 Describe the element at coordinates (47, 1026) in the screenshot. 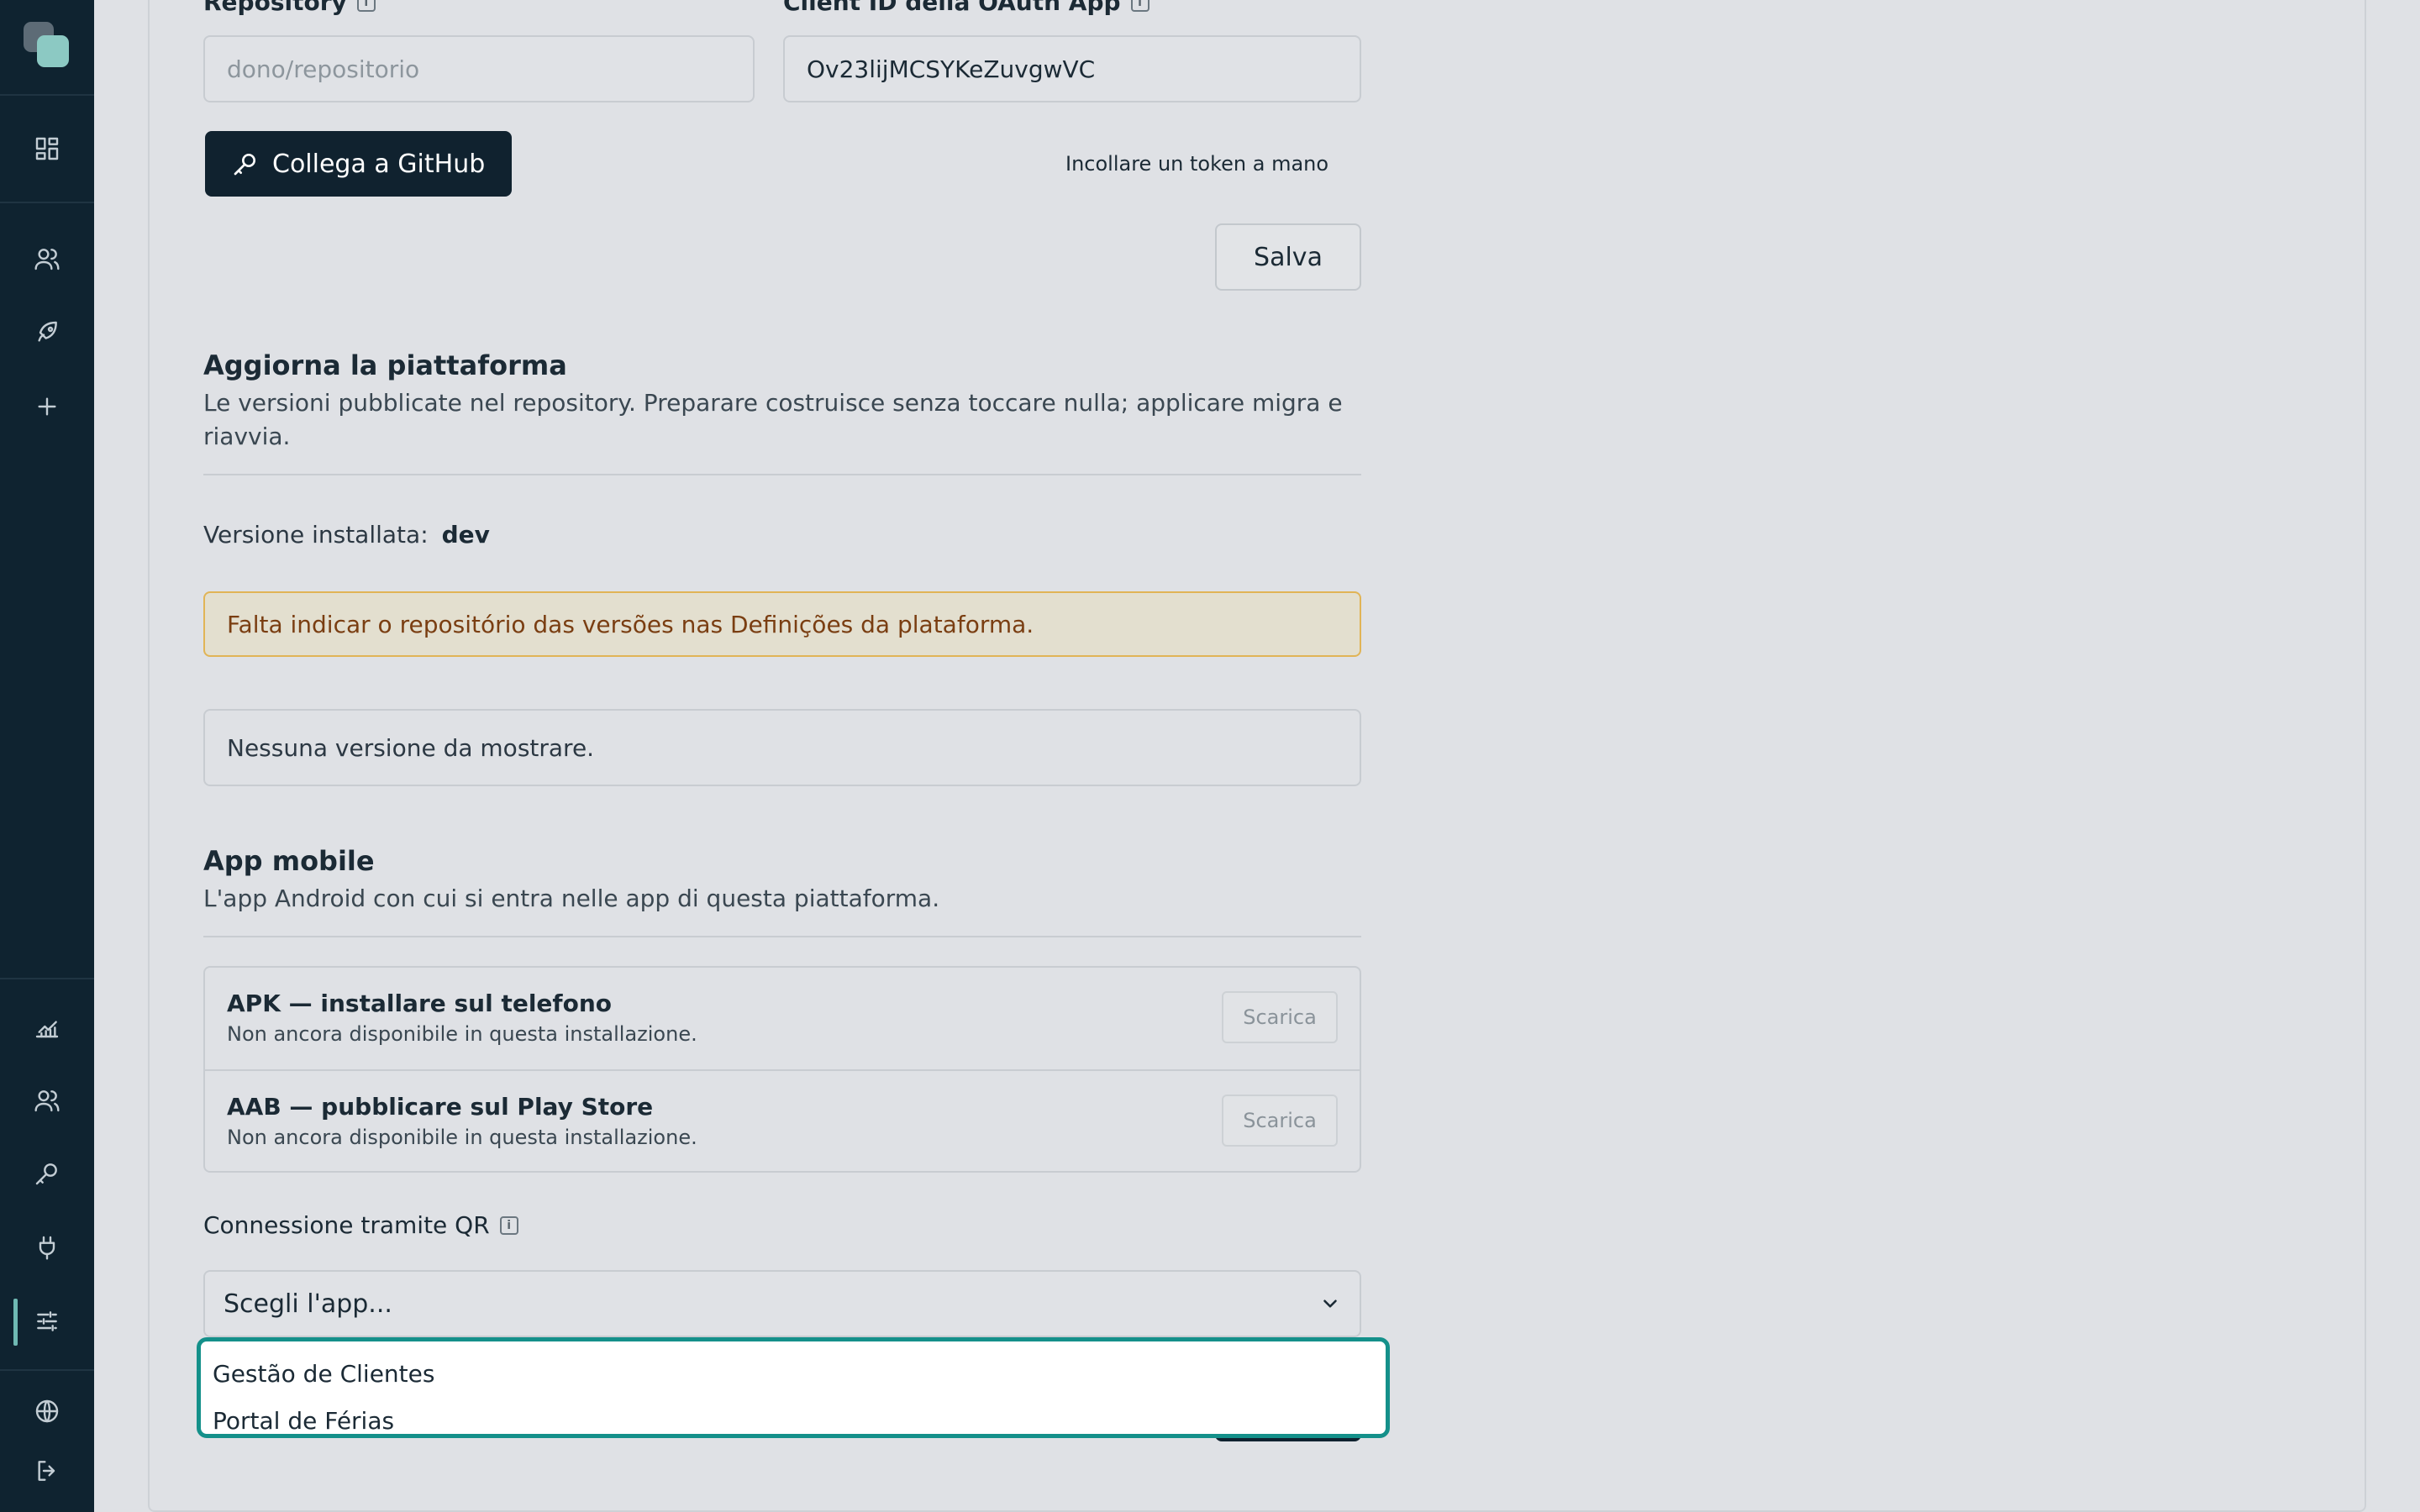

I see `chart-icon` at that location.